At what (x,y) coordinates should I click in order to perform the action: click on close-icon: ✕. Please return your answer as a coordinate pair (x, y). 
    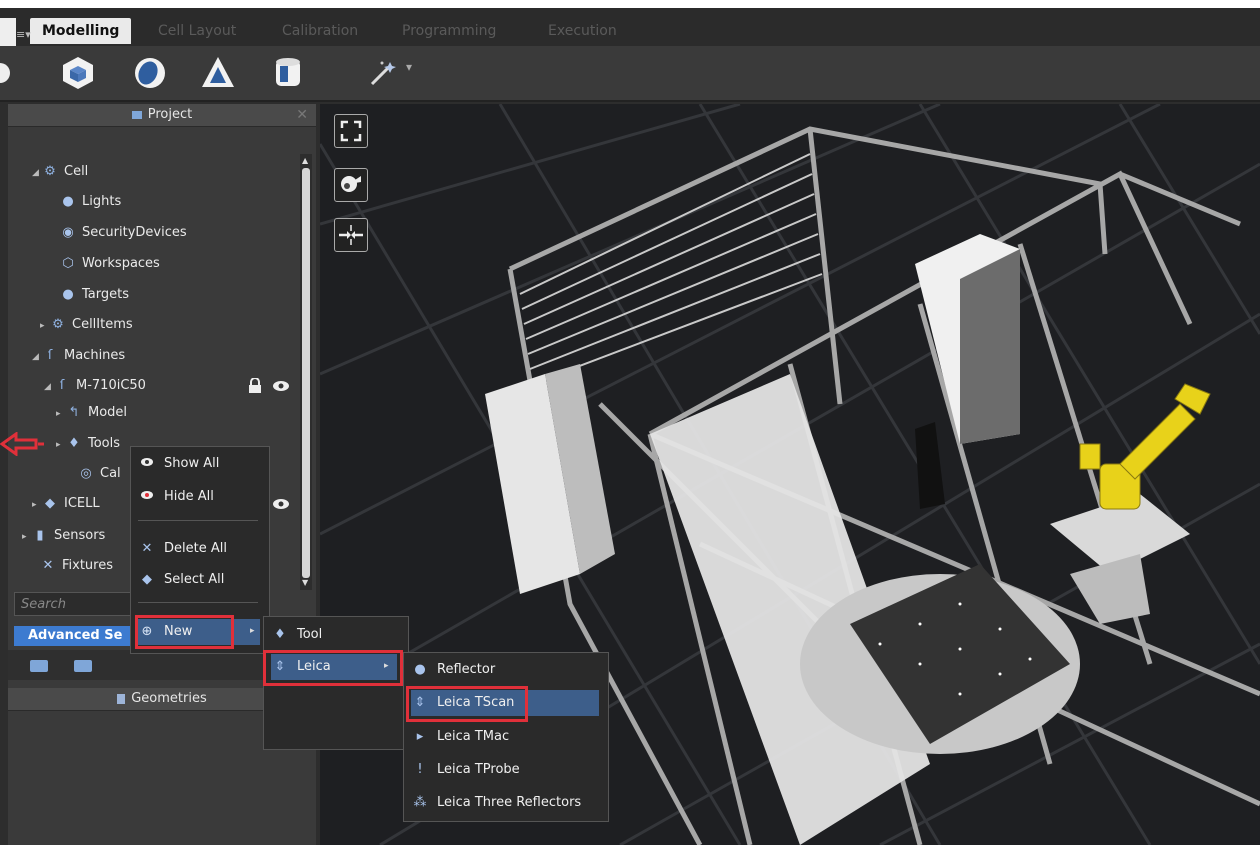
    Looking at the image, I should click on (302, 115).